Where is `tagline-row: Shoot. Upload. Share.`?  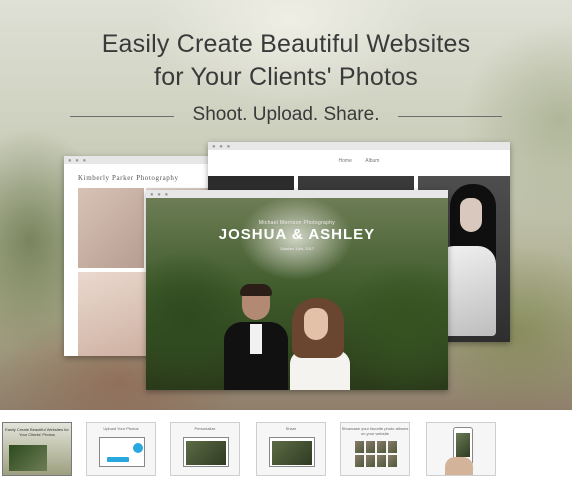
tagline-row: Shoot. Upload. Share. is located at coordinates (286, 116).